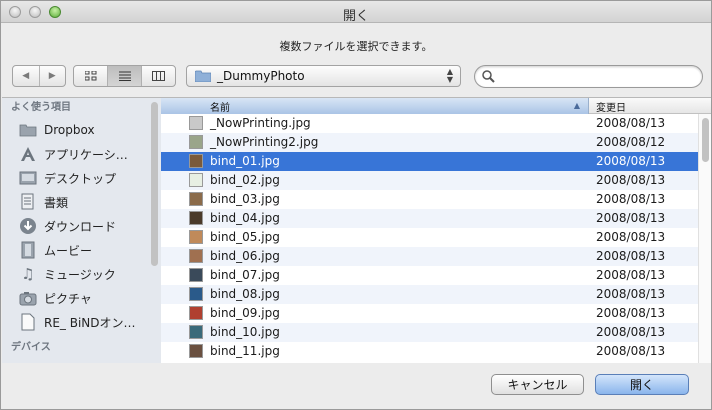  I want to click on sidebar-item-label: ダウンロード, so click(80, 226).